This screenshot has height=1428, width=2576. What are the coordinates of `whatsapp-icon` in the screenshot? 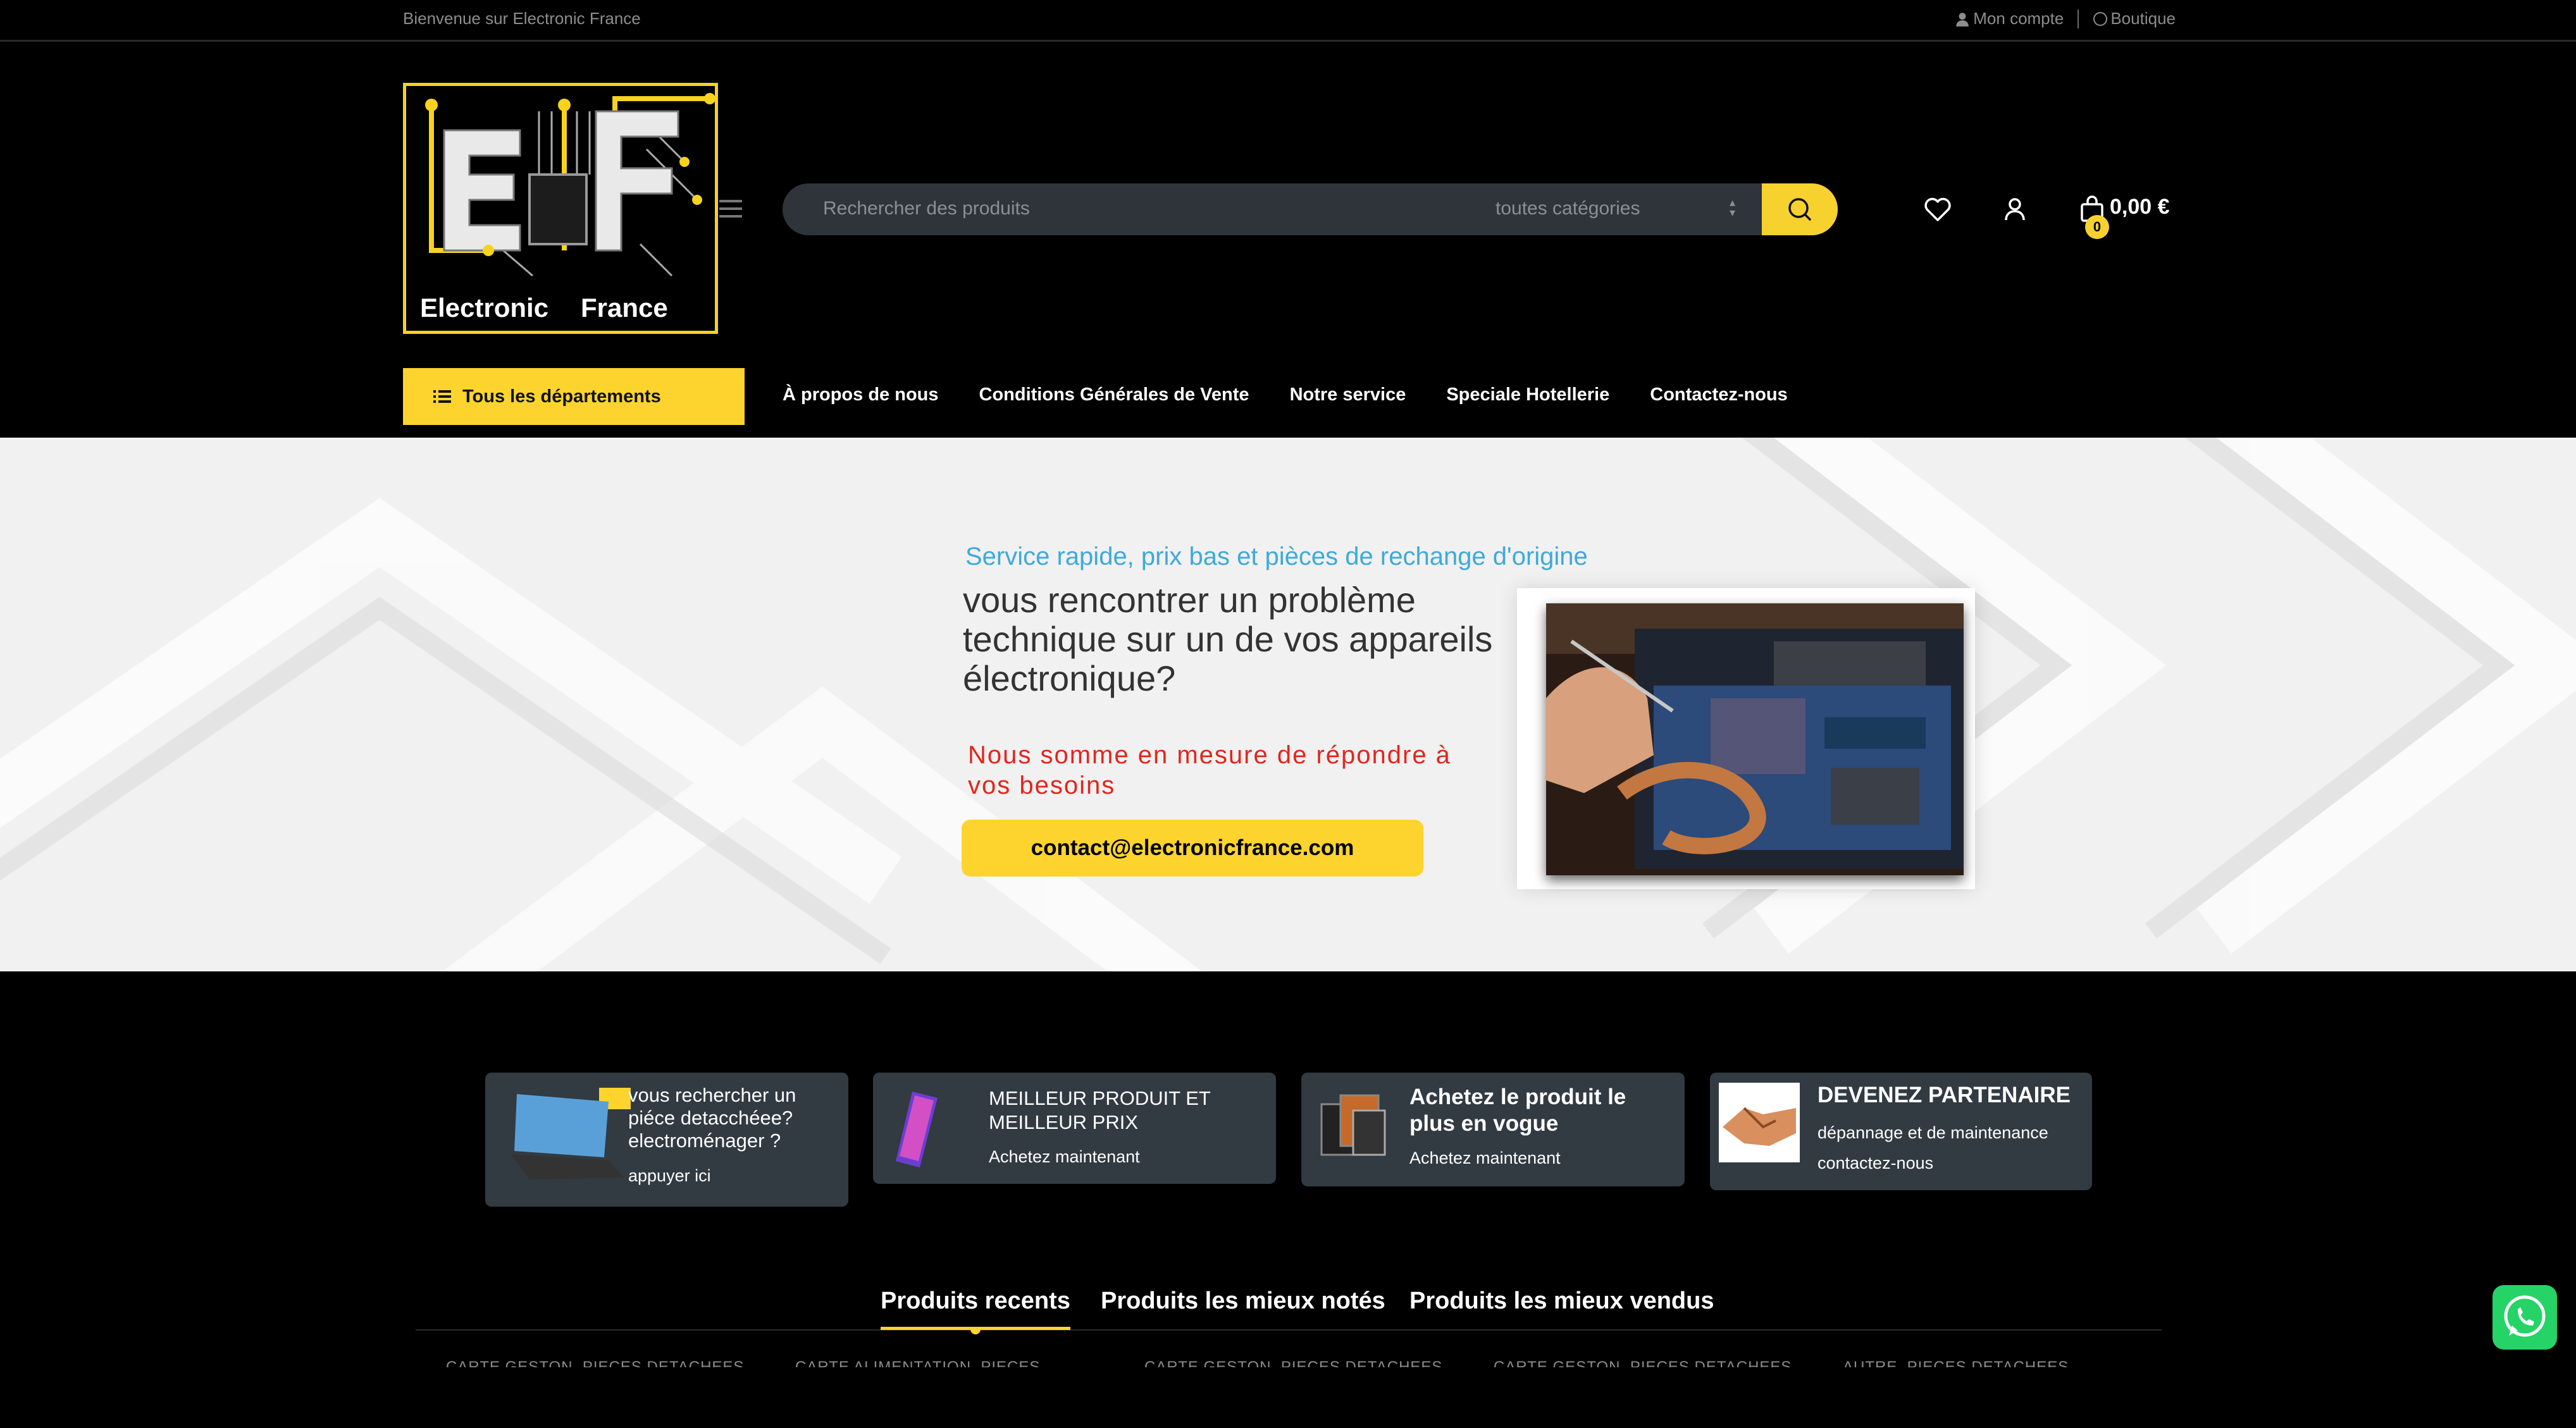 It's located at (2525, 1316).